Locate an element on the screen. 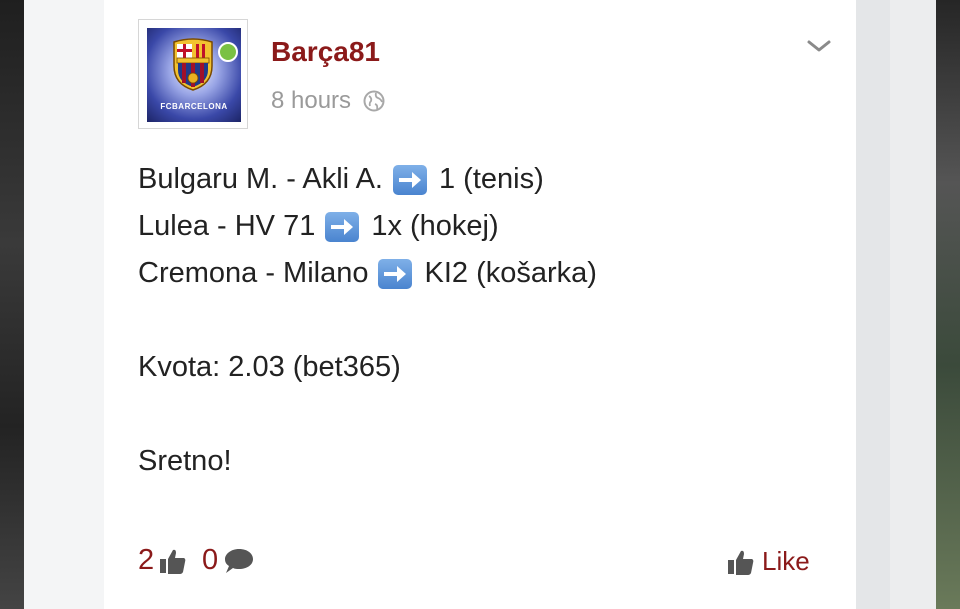 The width and height of the screenshot is (960, 609). odds-line: Kvota: 2.03 (bet365) is located at coordinates (269, 367).